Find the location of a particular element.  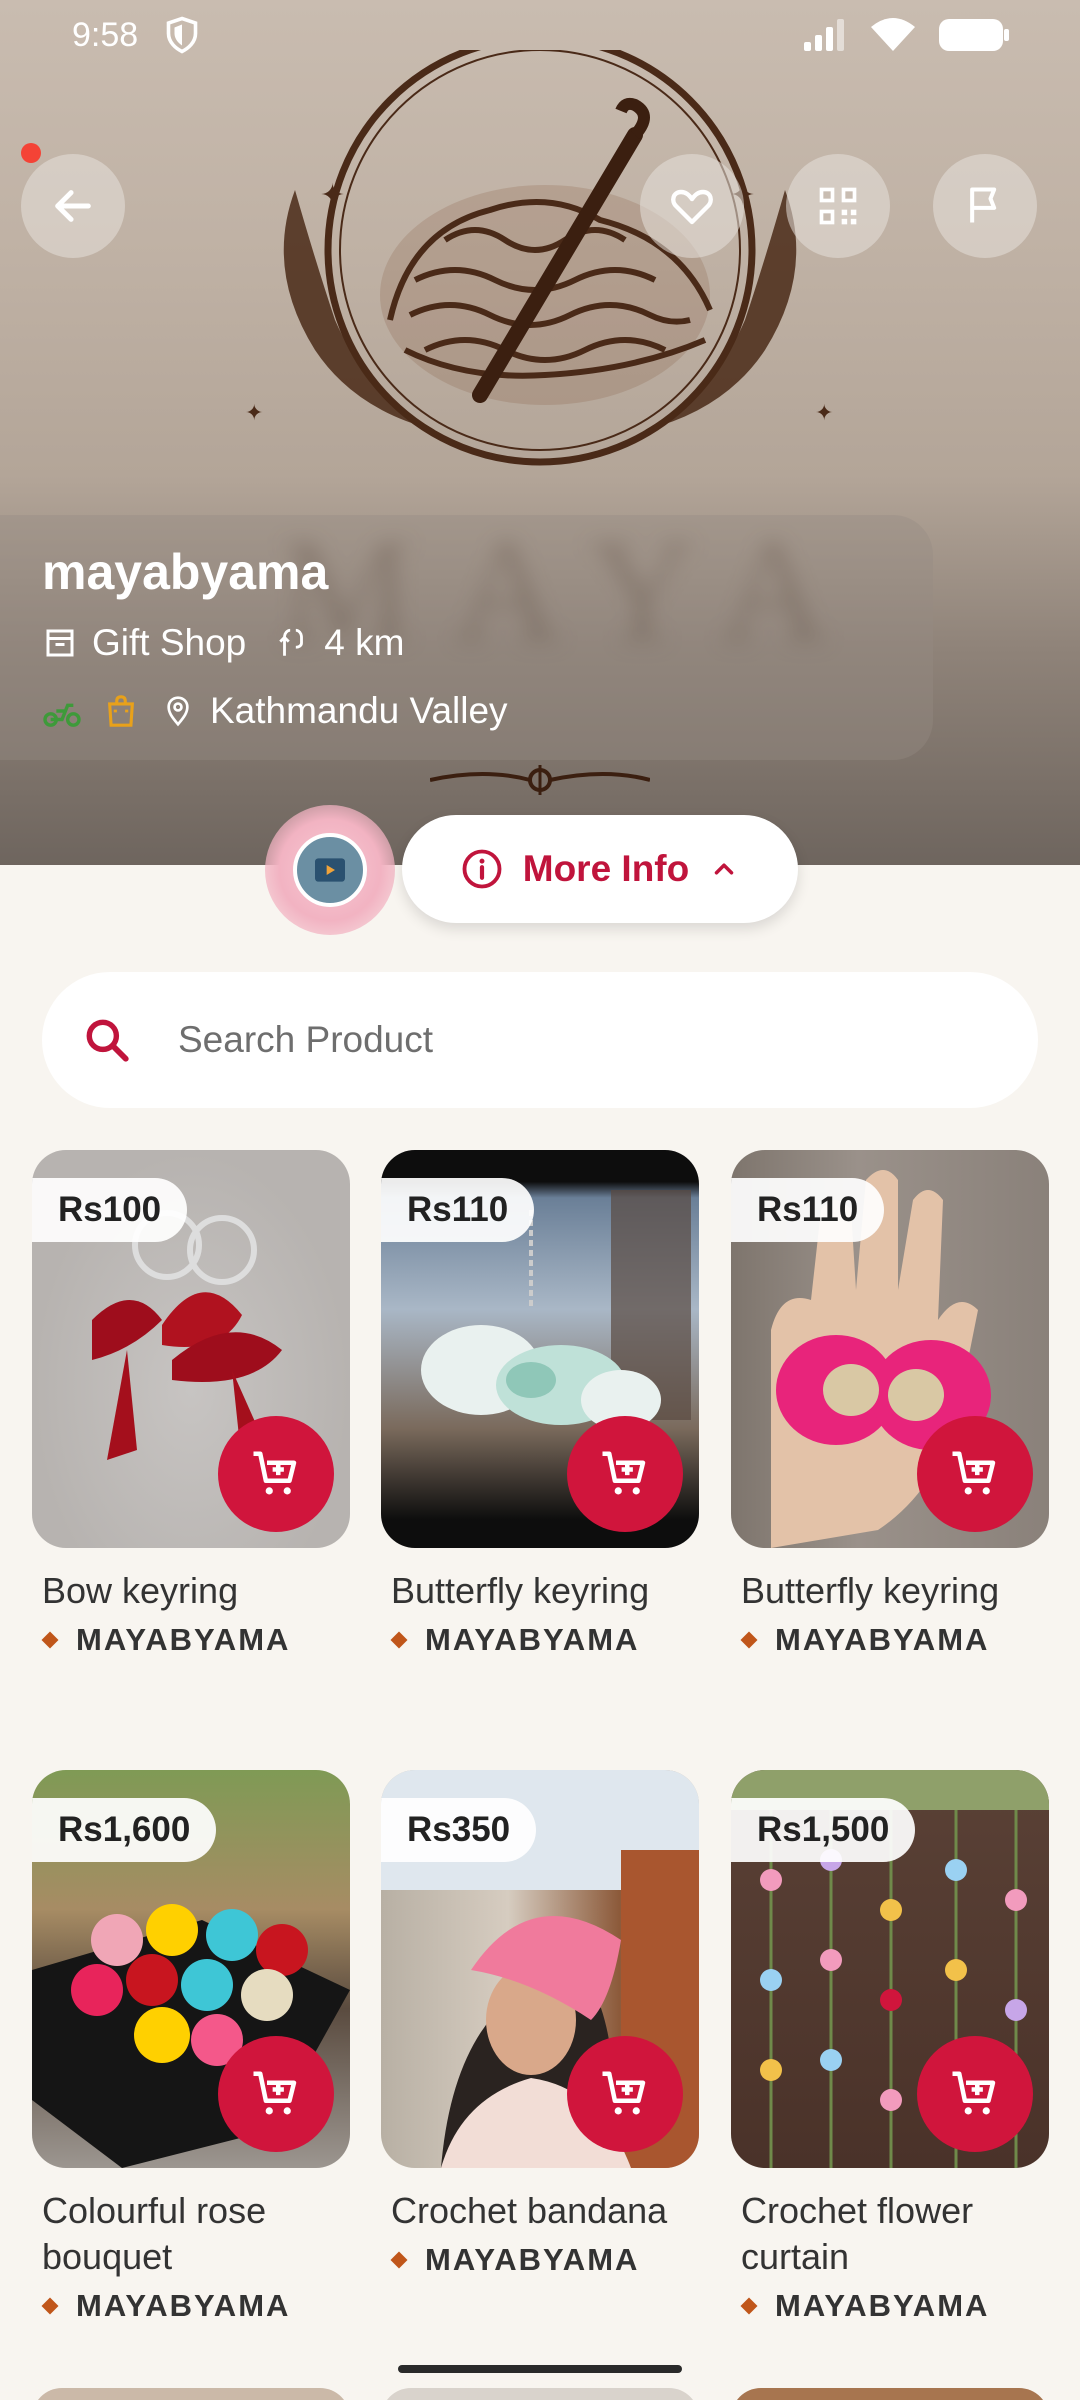

product-card: Rs100 Bow keyring MAYABYAMA is located at coordinates (191, 1404).